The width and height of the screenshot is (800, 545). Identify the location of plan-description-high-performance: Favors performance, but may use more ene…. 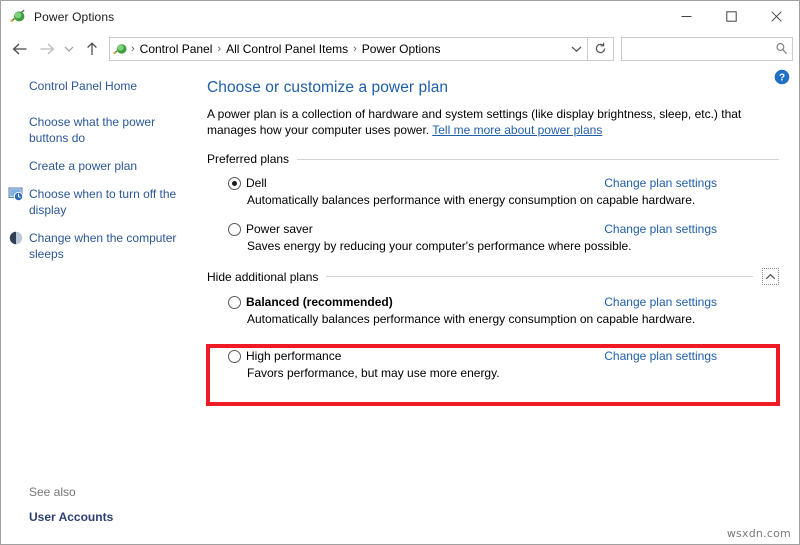
(373, 373).